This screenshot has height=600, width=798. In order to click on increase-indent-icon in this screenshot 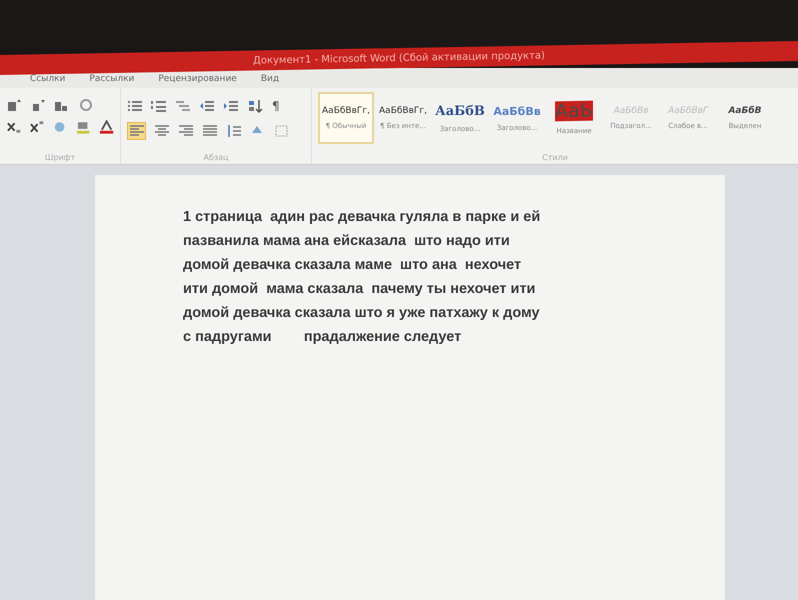, I will do `click(231, 106)`.